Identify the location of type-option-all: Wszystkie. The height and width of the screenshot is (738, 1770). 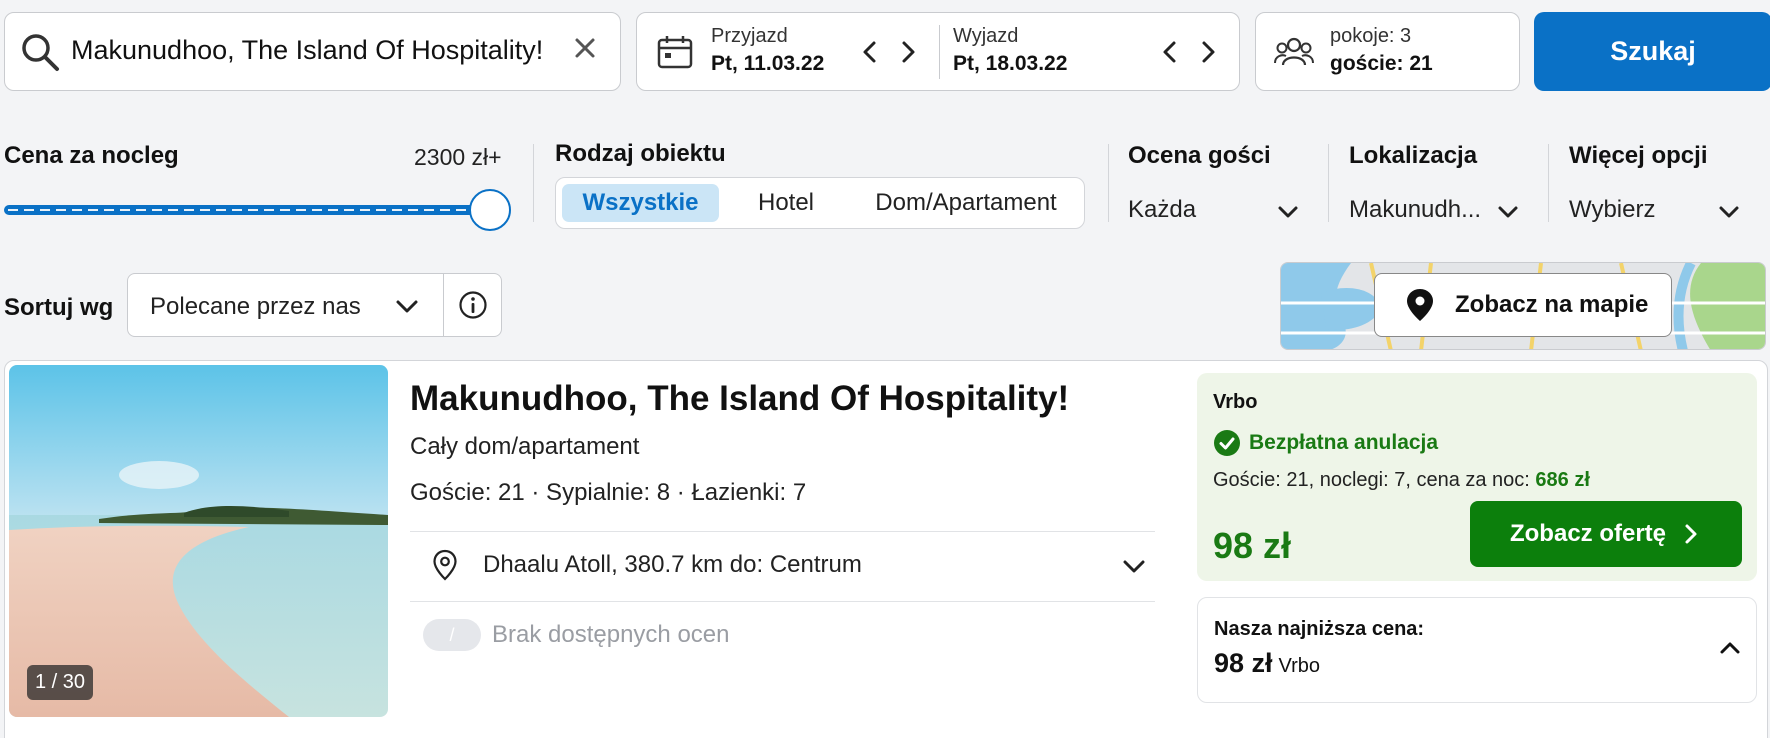
(640, 203).